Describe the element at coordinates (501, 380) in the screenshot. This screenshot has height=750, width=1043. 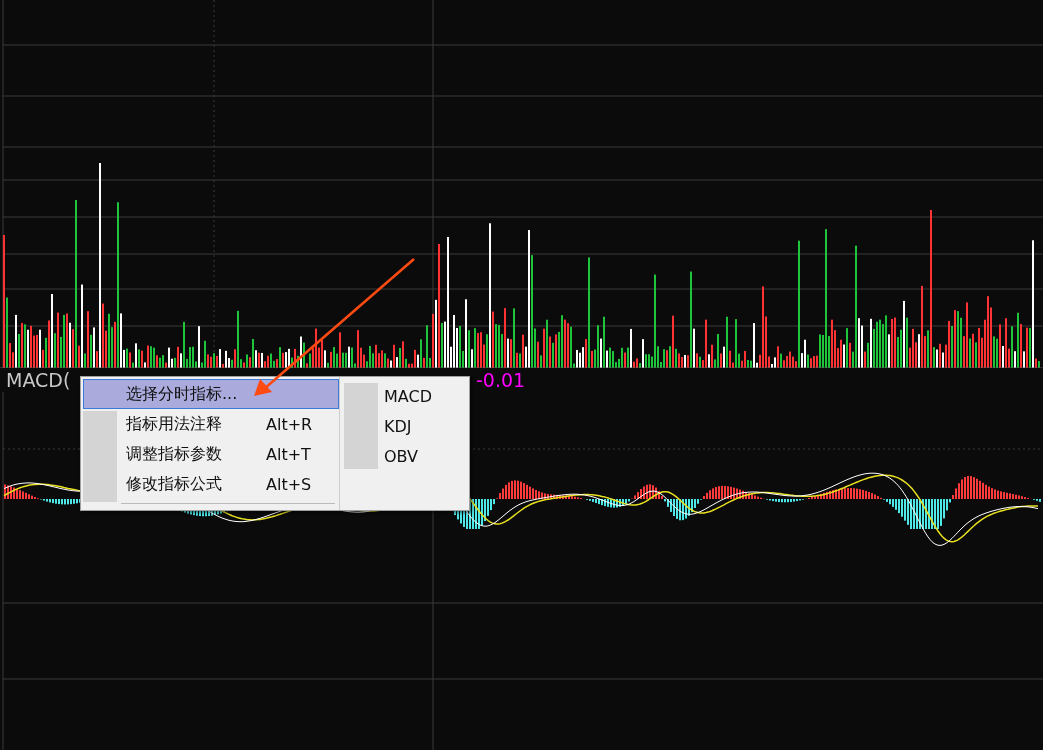
I see `macd-value: -0.01` at that location.